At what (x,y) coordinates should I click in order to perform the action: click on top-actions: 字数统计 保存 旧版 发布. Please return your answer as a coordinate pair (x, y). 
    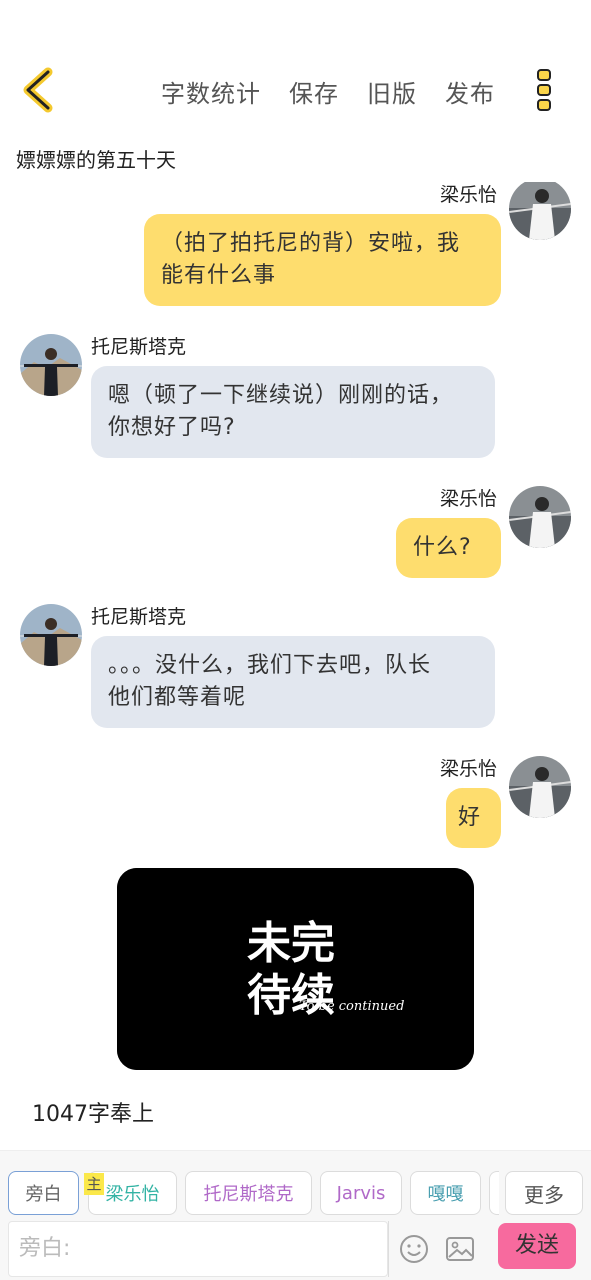
    Looking at the image, I should click on (328, 91).